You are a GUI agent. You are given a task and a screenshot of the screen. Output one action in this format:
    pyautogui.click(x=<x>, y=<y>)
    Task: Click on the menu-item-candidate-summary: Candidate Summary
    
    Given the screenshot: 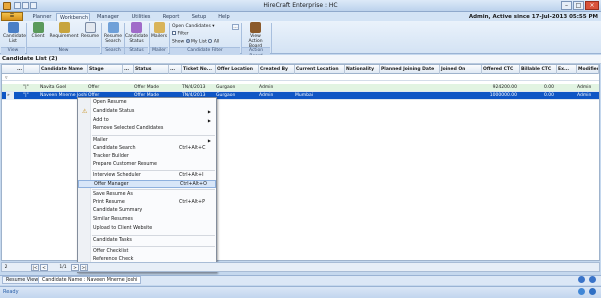 What is the action you would take?
    pyautogui.click(x=147, y=211)
    